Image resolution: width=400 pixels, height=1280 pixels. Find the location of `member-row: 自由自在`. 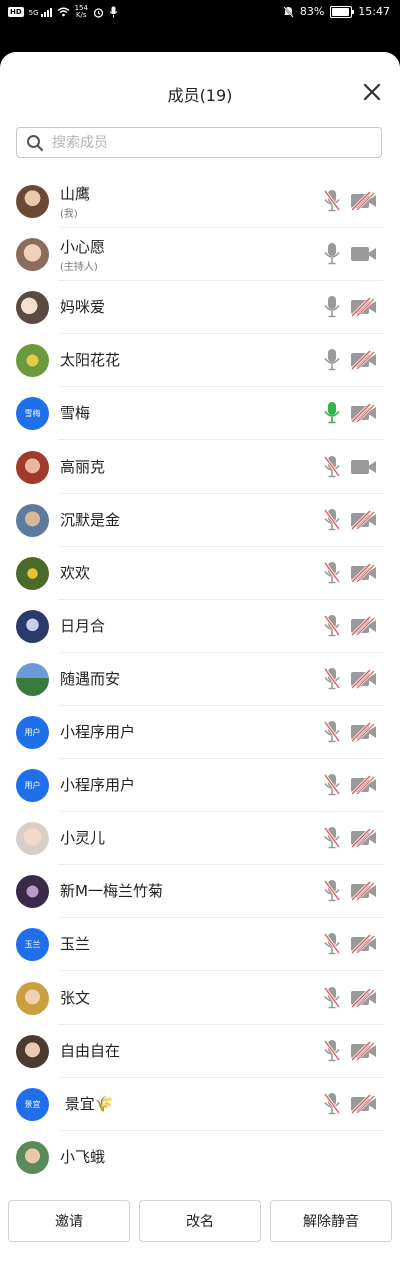

member-row: 自由自在 is located at coordinates (200, 1051).